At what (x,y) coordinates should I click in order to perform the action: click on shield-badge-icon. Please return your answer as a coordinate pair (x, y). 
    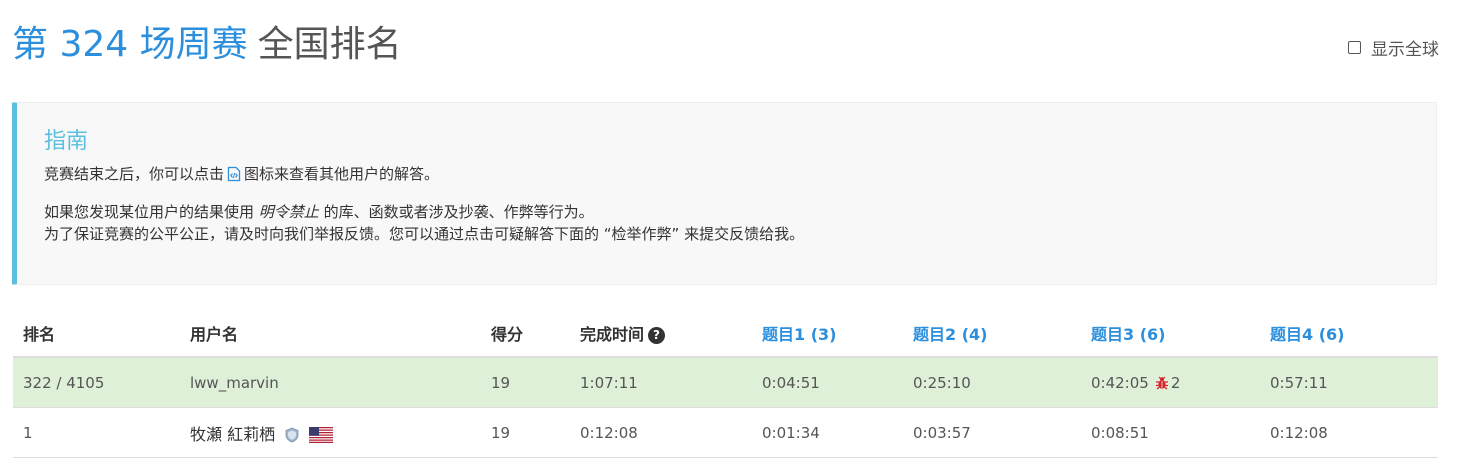
    Looking at the image, I should click on (292, 434).